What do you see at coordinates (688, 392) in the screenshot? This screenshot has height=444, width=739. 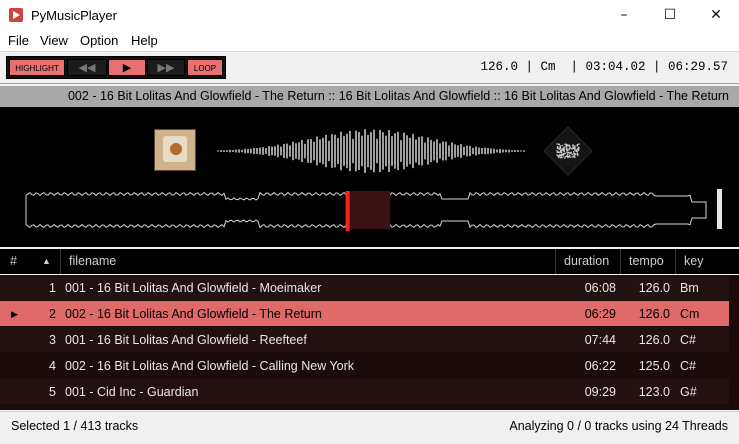 I see `track-key: G#` at bounding box center [688, 392].